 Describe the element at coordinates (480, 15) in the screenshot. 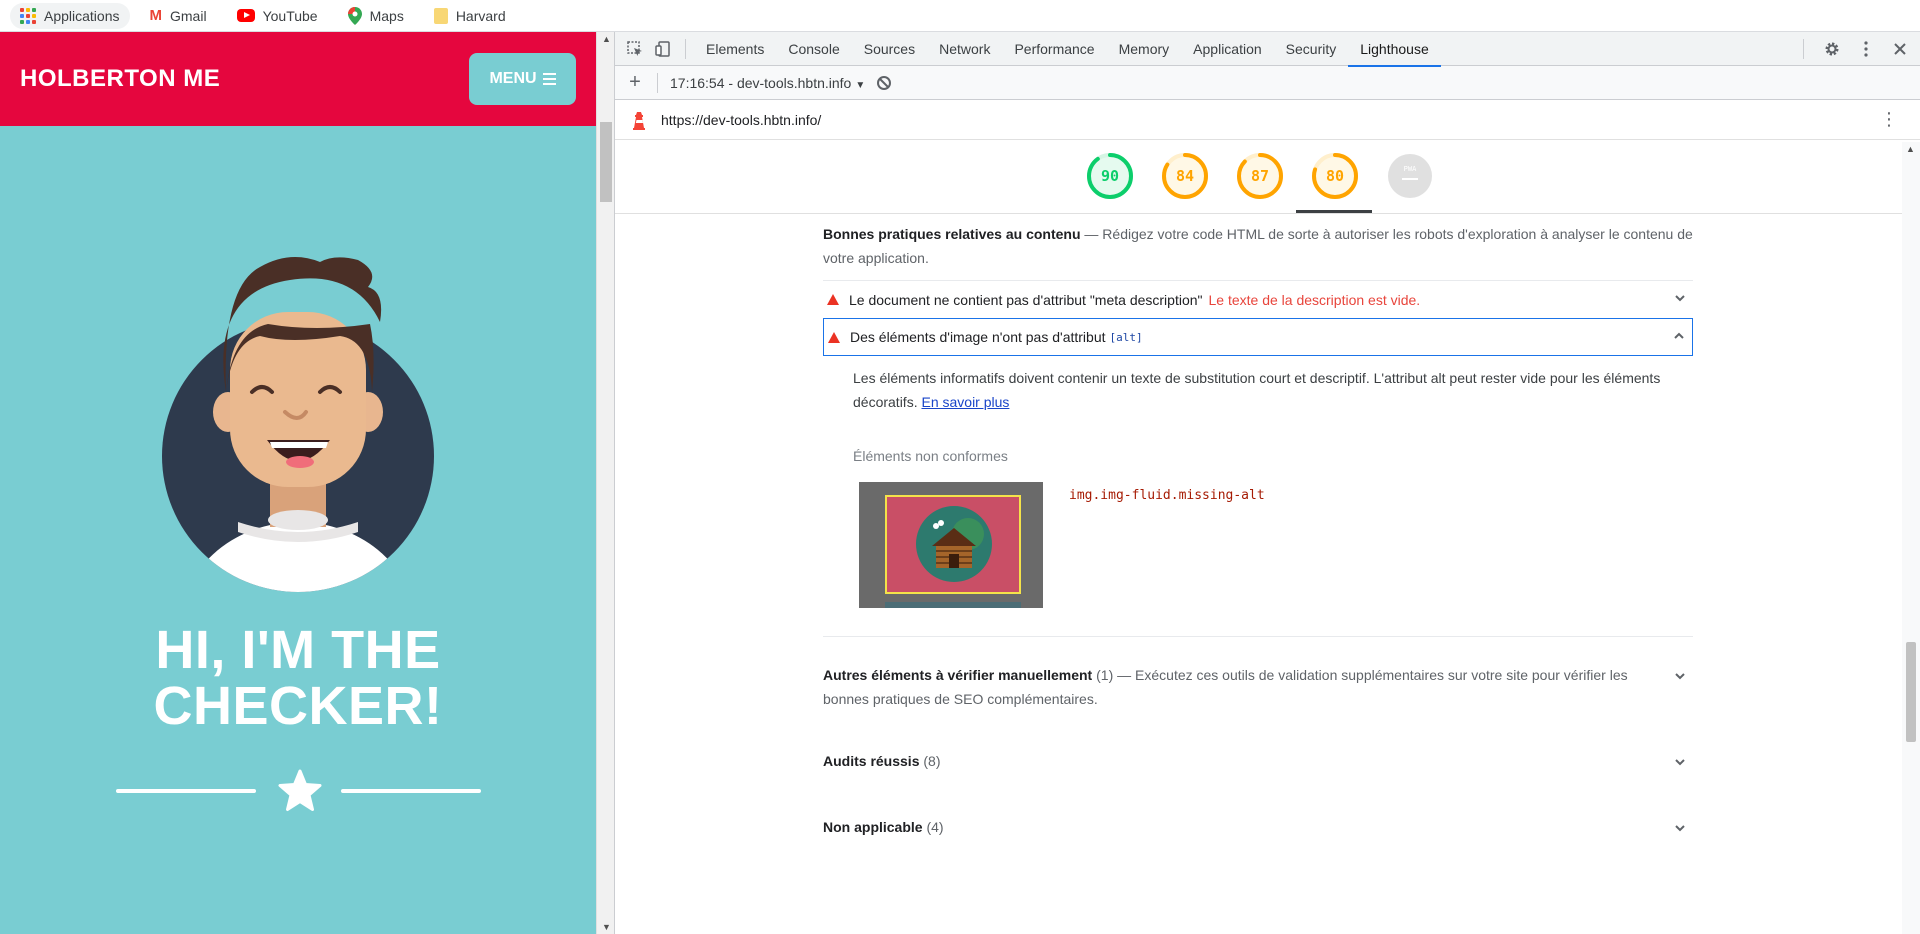

I see `bookmark-label: Harvard` at that location.